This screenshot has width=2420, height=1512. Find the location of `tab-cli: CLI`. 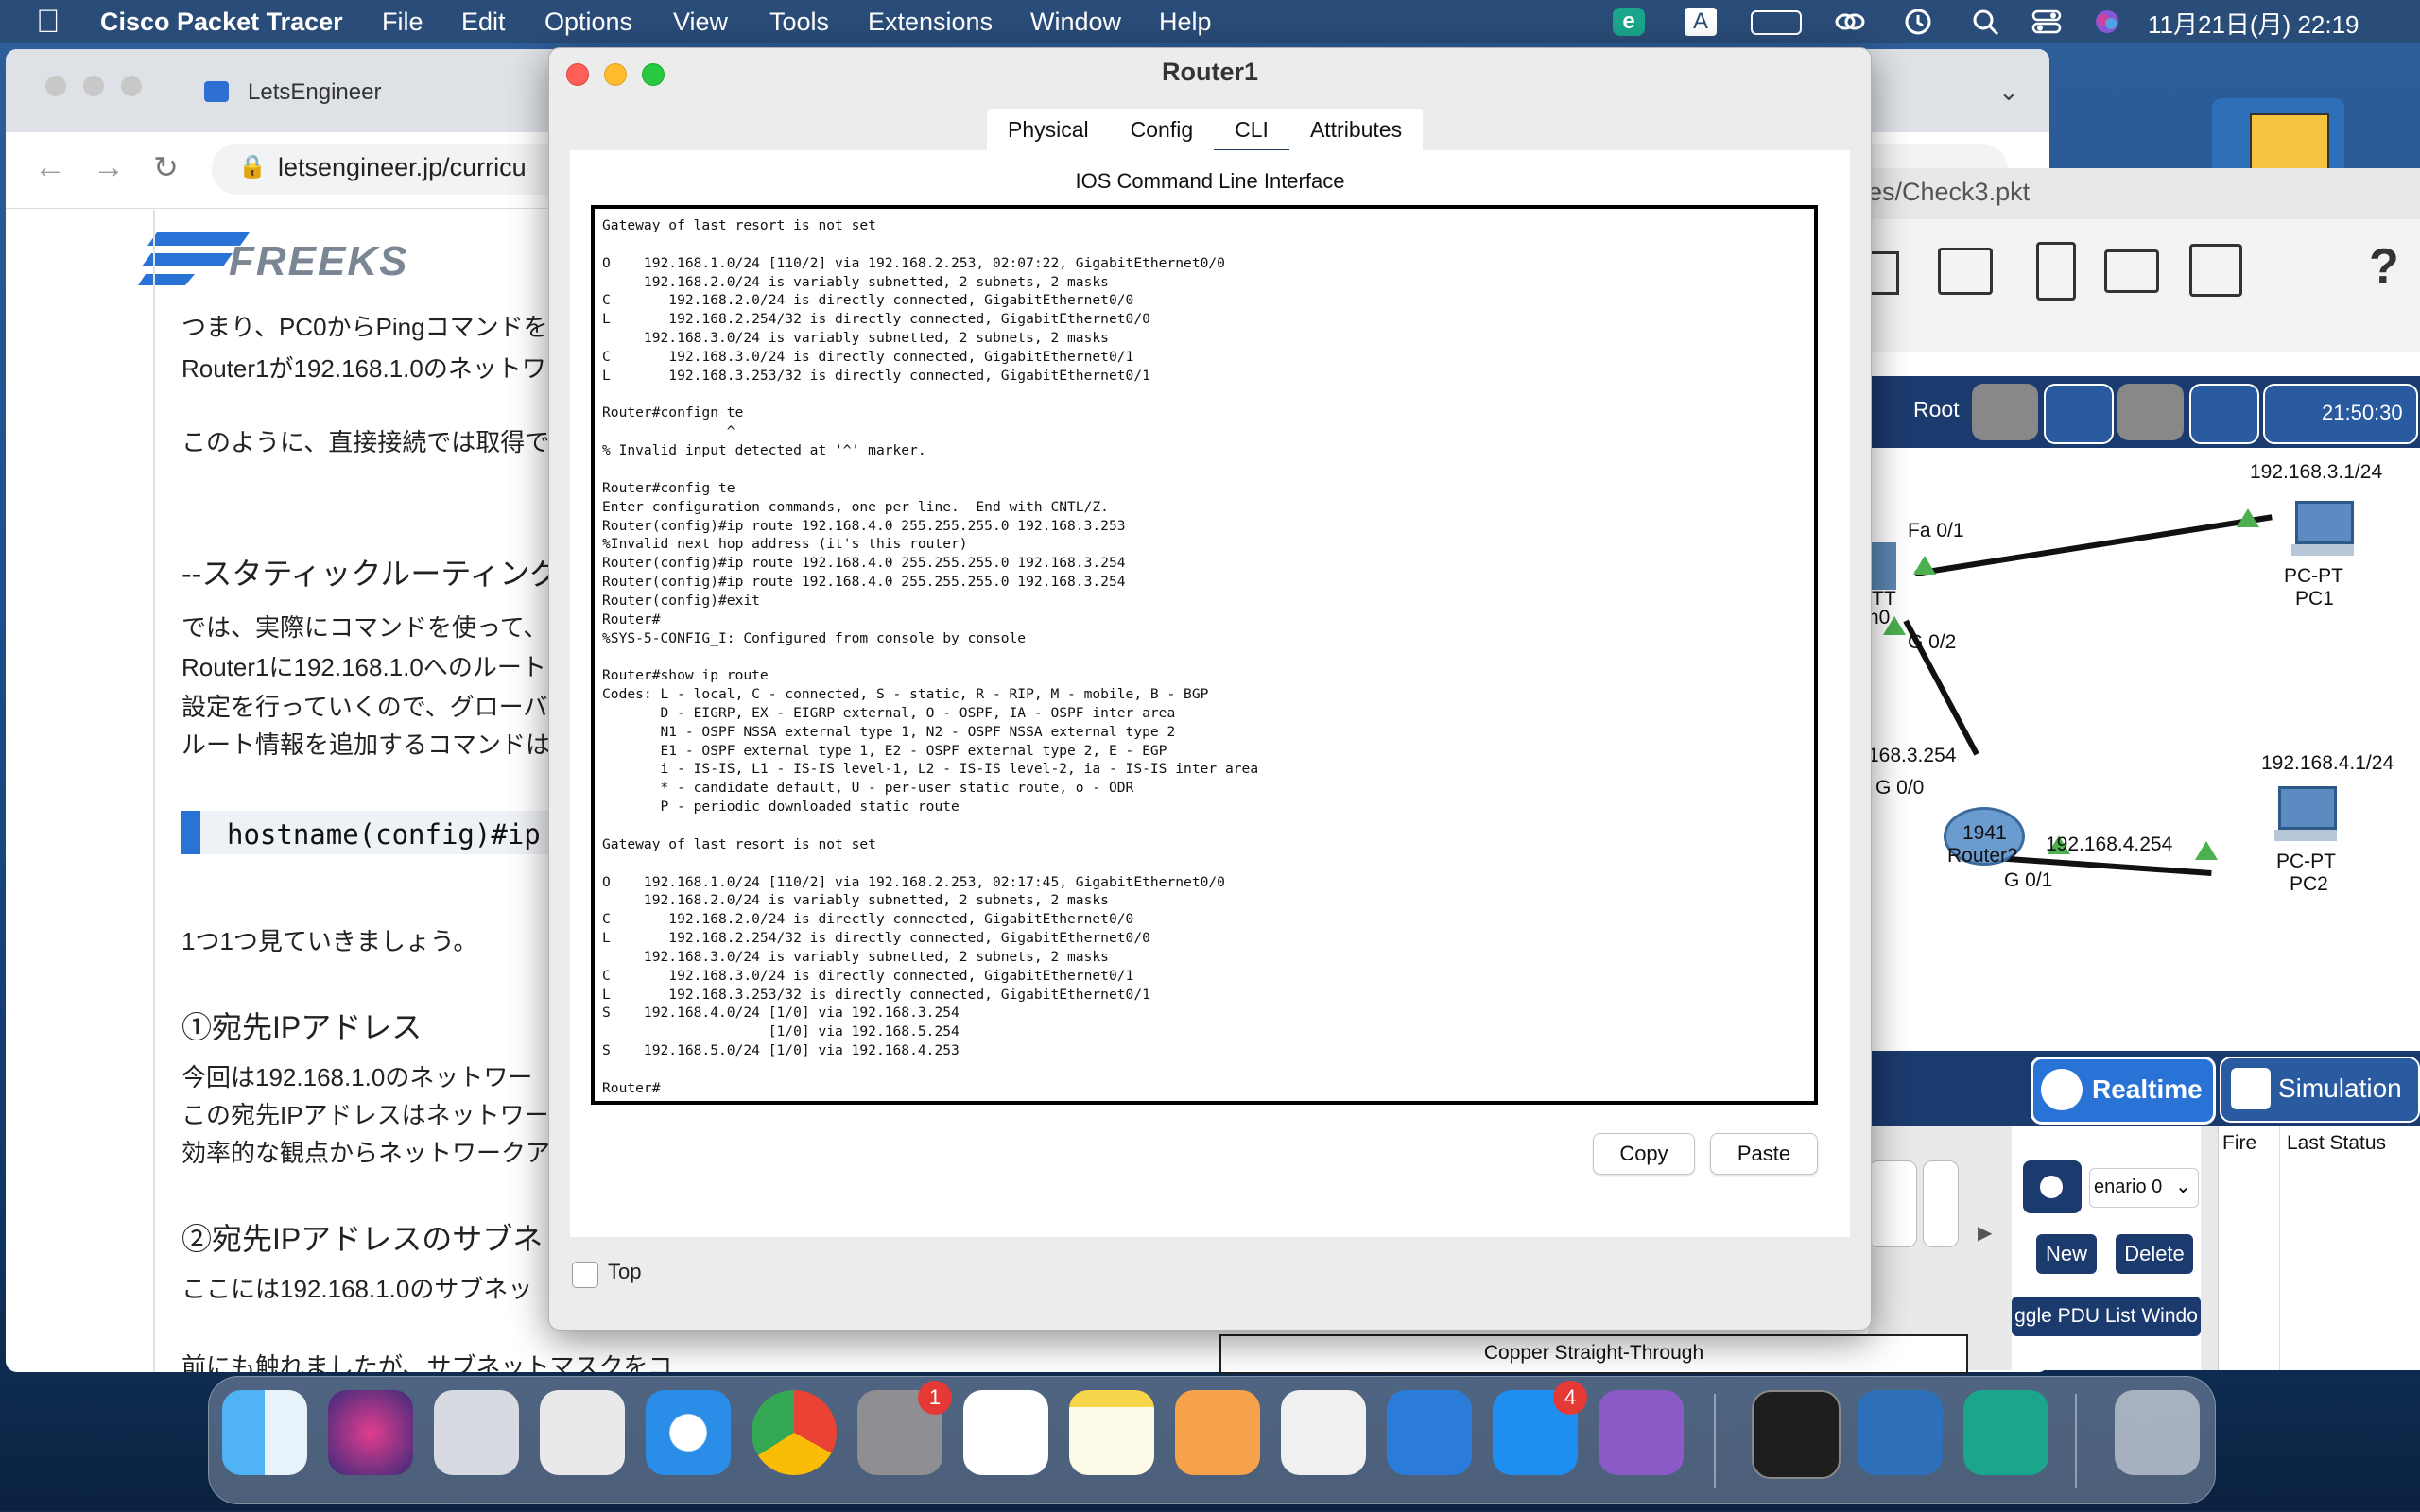

tab-cli: CLI is located at coordinates (1251, 131).